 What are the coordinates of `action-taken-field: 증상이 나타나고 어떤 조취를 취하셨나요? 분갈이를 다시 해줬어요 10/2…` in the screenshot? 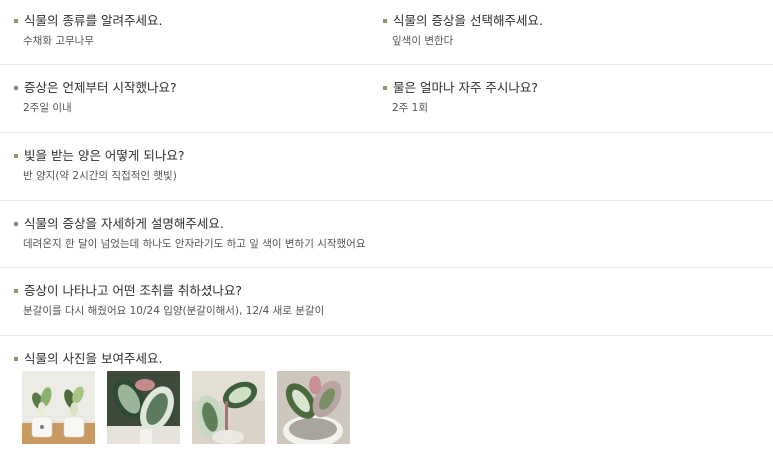 It's located at (384, 300).